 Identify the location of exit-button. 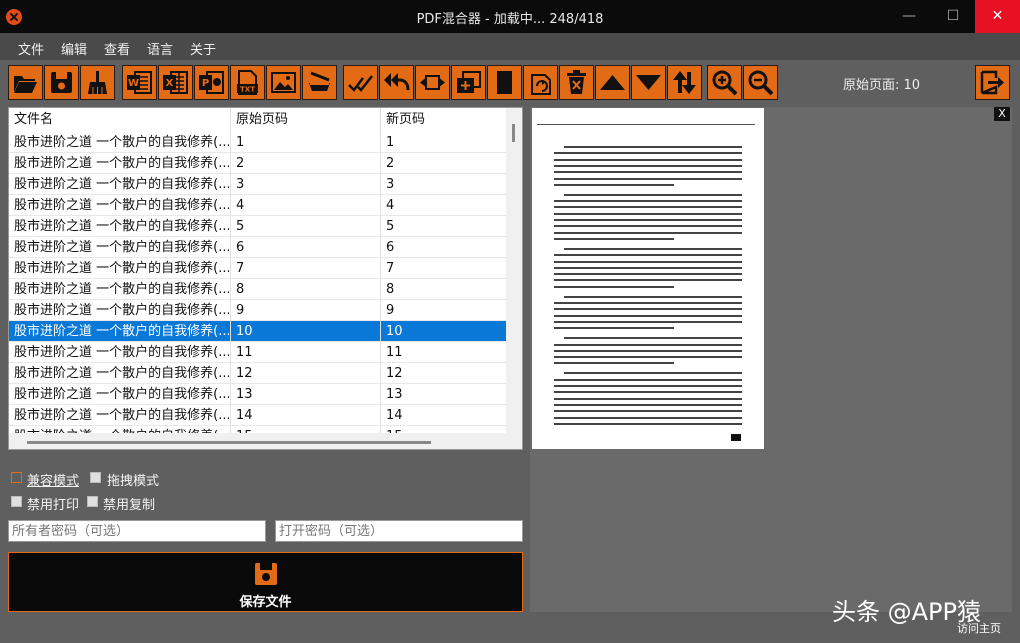
(992, 82).